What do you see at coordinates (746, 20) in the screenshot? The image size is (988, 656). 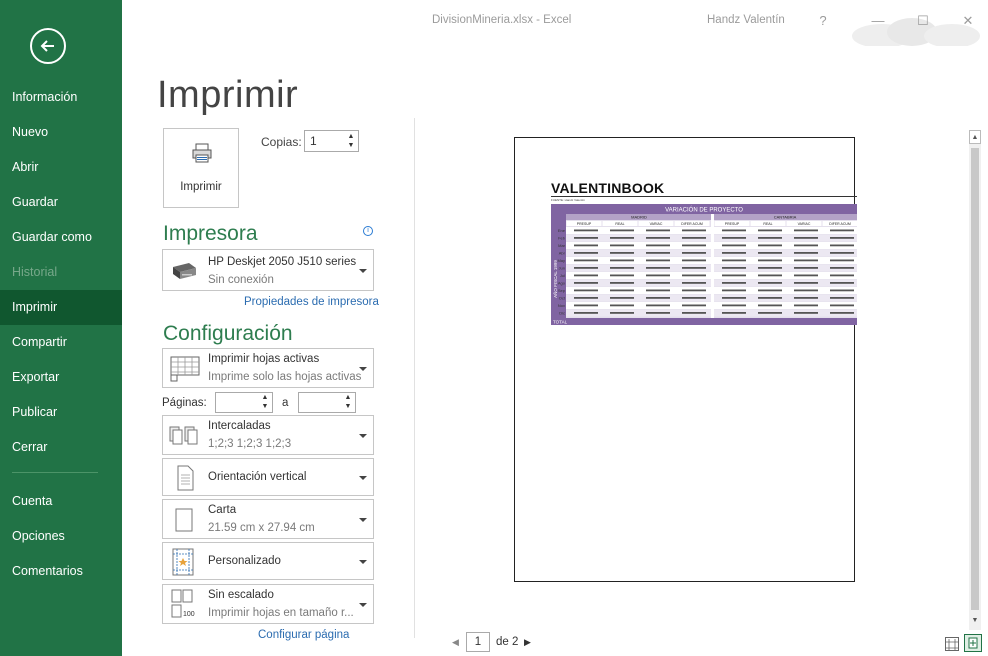 I see `user-name: Handz Valentín` at bounding box center [746, 20].